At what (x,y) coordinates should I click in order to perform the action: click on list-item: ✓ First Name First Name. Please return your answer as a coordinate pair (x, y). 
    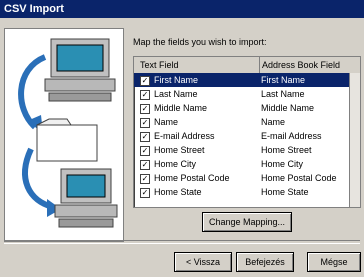
    Looking at the image, I should click on (247, 80).